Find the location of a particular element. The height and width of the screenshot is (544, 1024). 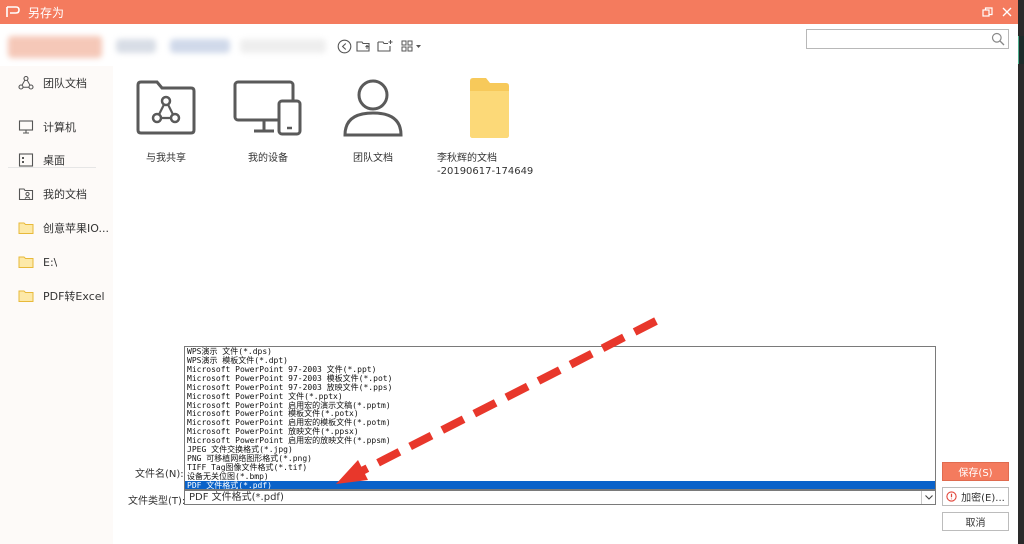

filetype-option: Microsoft PowerPoint 启用宏的放映文件(*.ppsm) is located at coordinates (560, 440).